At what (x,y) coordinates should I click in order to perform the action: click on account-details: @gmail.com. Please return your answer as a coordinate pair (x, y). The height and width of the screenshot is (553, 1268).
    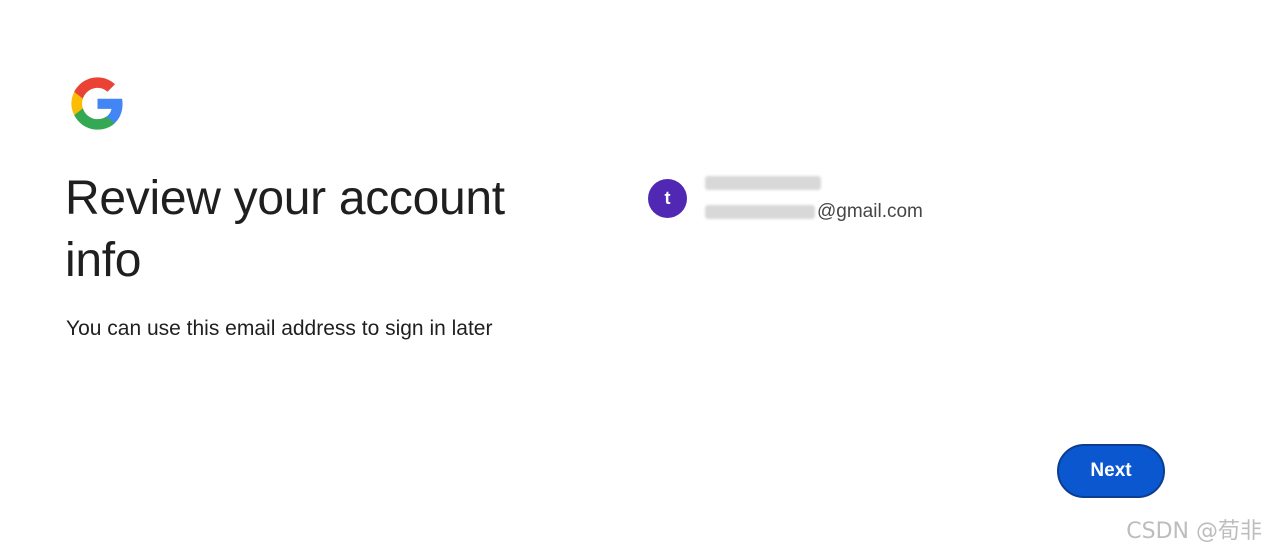
    Looking at the image, I should click on (814, 198).